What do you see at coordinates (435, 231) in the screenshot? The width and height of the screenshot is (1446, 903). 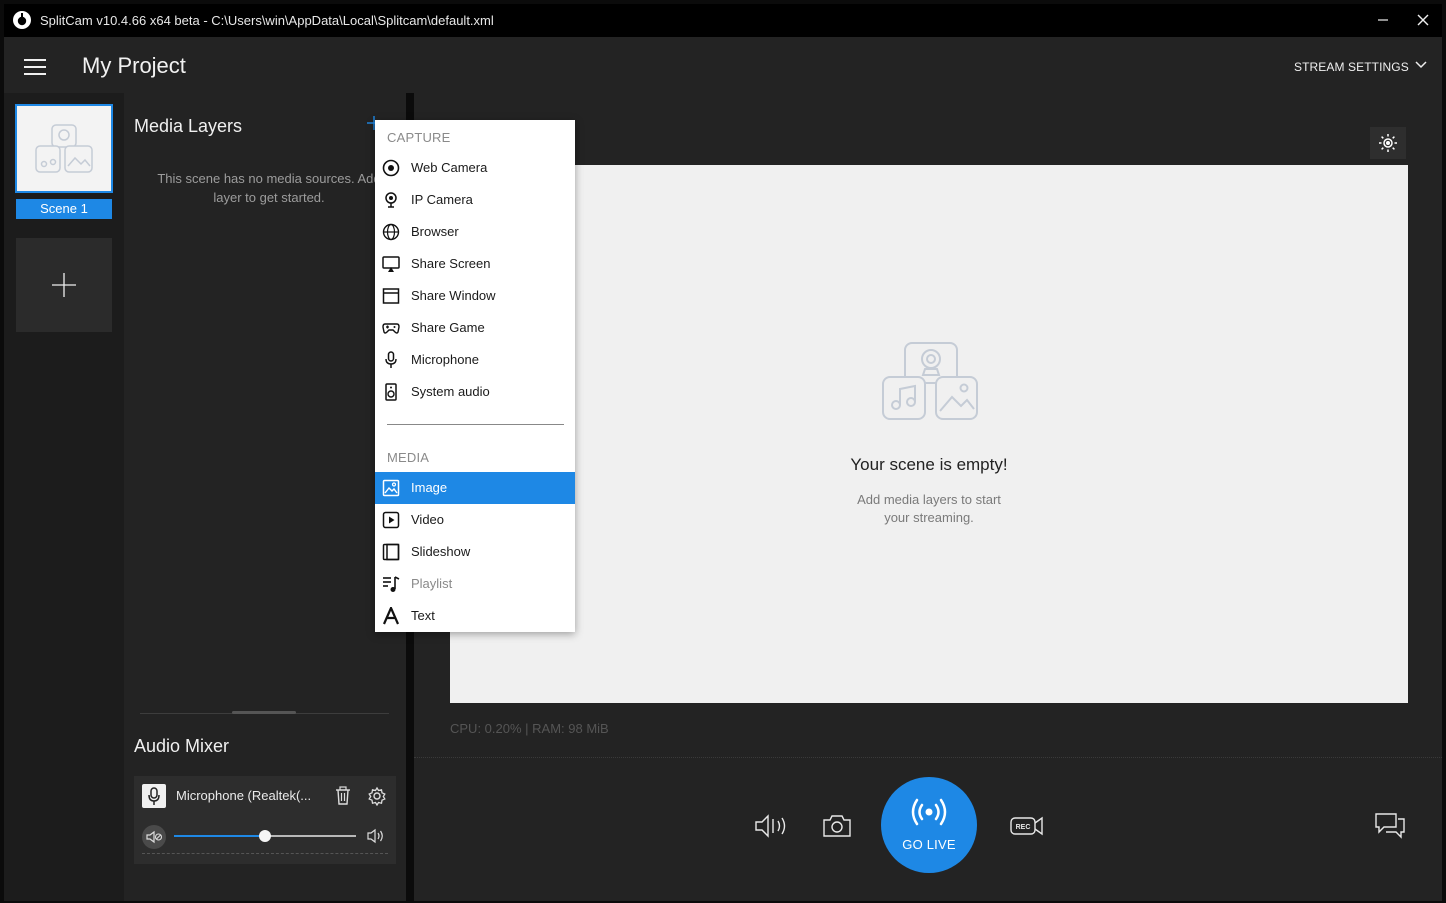 I see `menu-item-label: Browser` at bounding box center [435, 231].